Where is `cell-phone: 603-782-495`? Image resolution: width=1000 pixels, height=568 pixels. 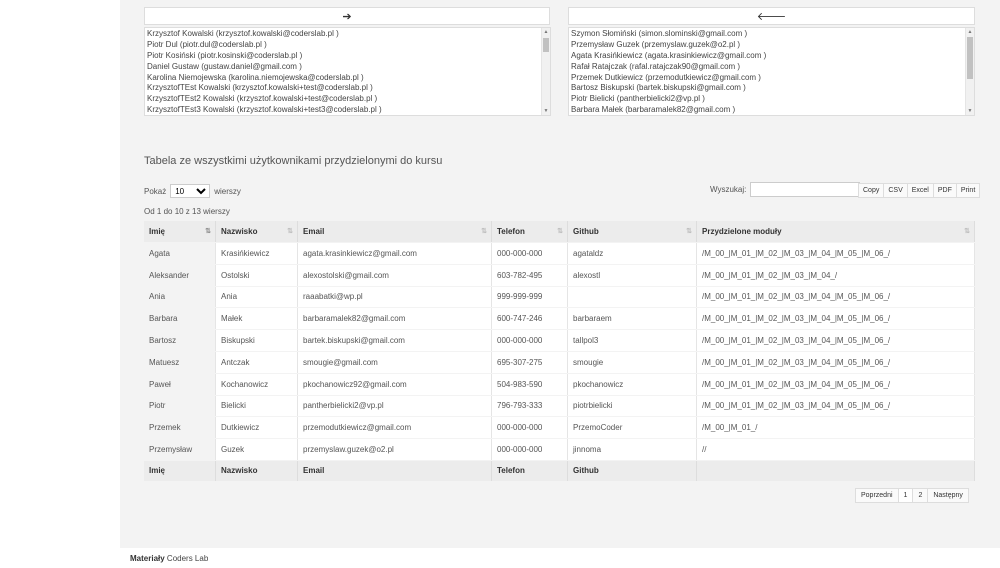 cell-phone: 603-782-495 is located at coordinates (530, 275).